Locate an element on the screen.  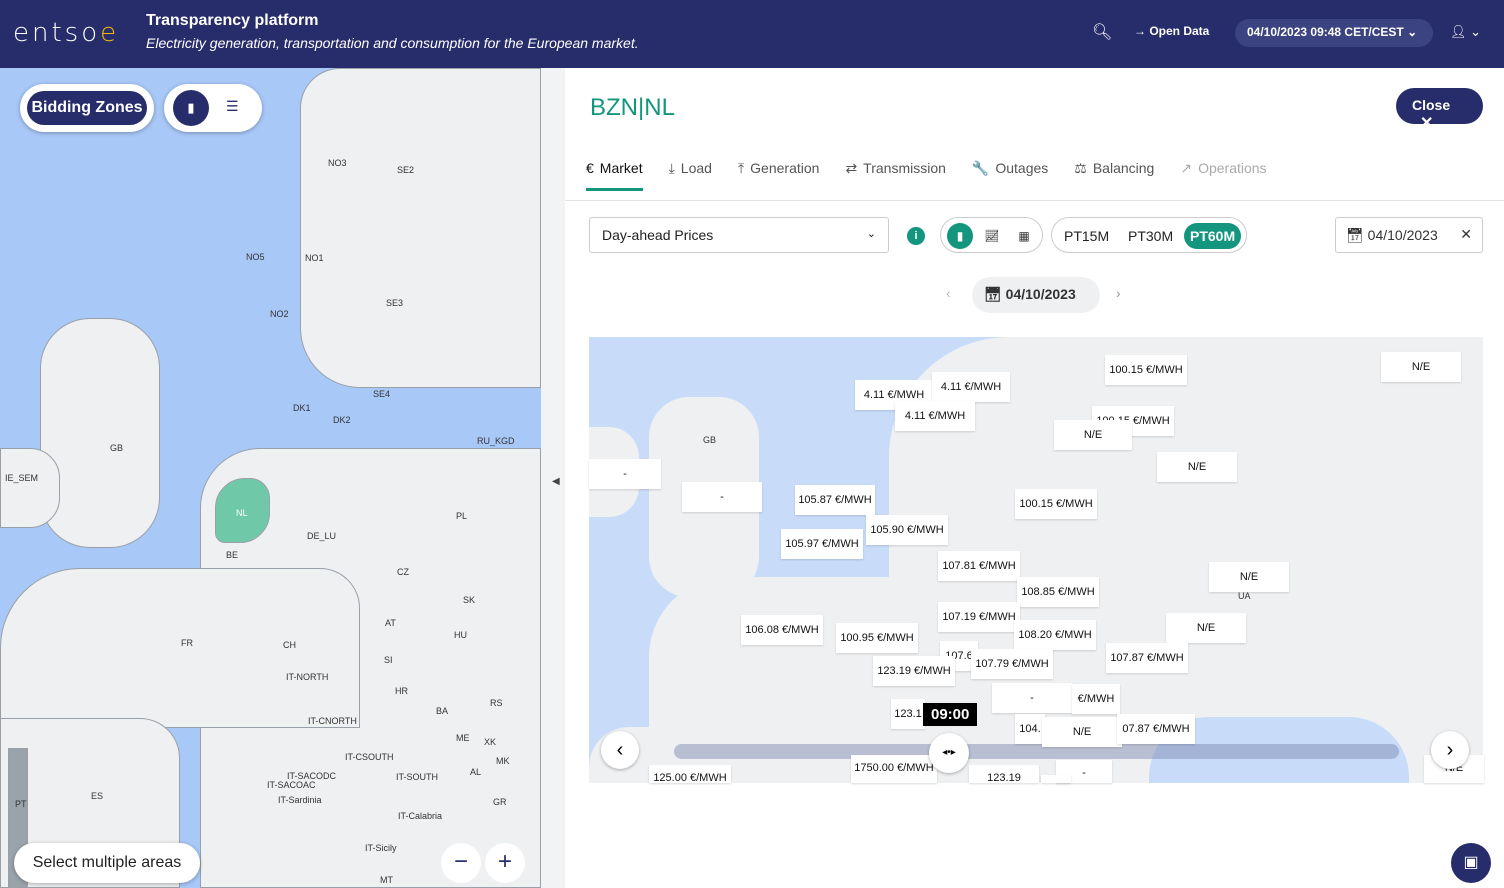
tab-label: Outages is located at coordinates (1022, 168).